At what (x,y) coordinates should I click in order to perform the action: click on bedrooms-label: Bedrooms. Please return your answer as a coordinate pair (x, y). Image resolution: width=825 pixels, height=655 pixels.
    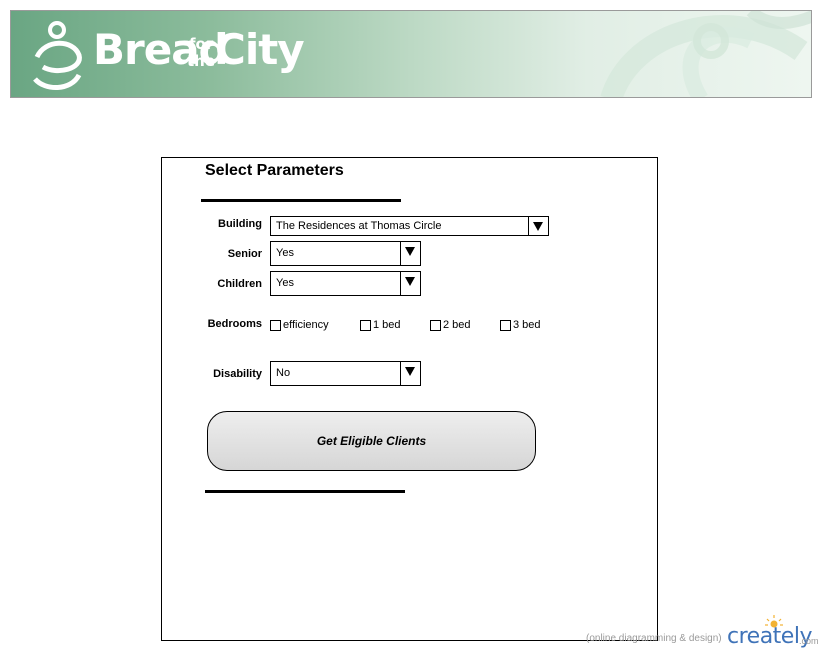
    Looking at the image, I should click on (234, 324).